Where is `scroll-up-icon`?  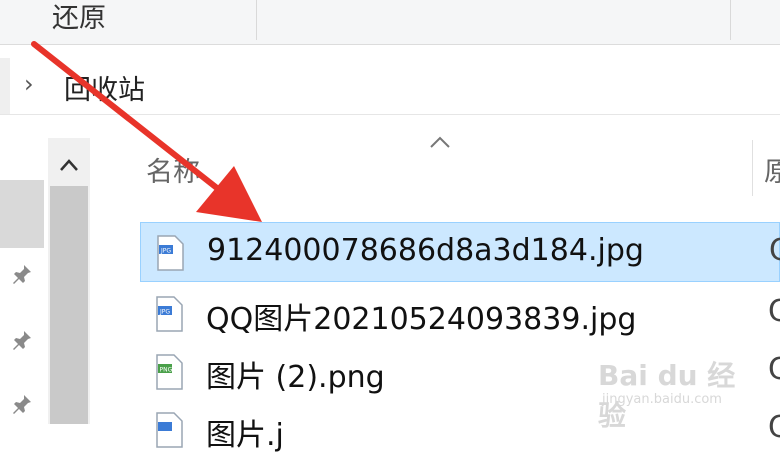
scroll-up-icon is located at coordinates (69, 164).